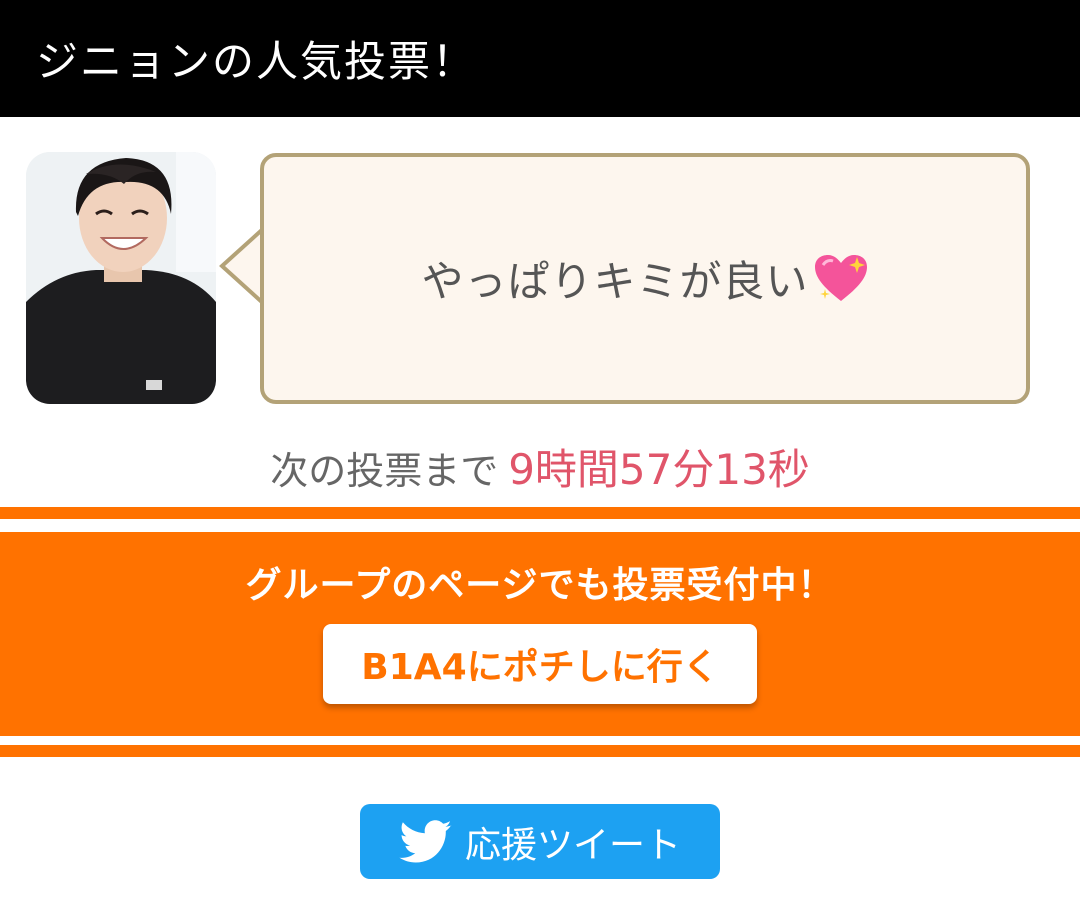 The image size is (1080, 897). I want to click on countdown-time: 9時間57分13秒, so click(659, 469).